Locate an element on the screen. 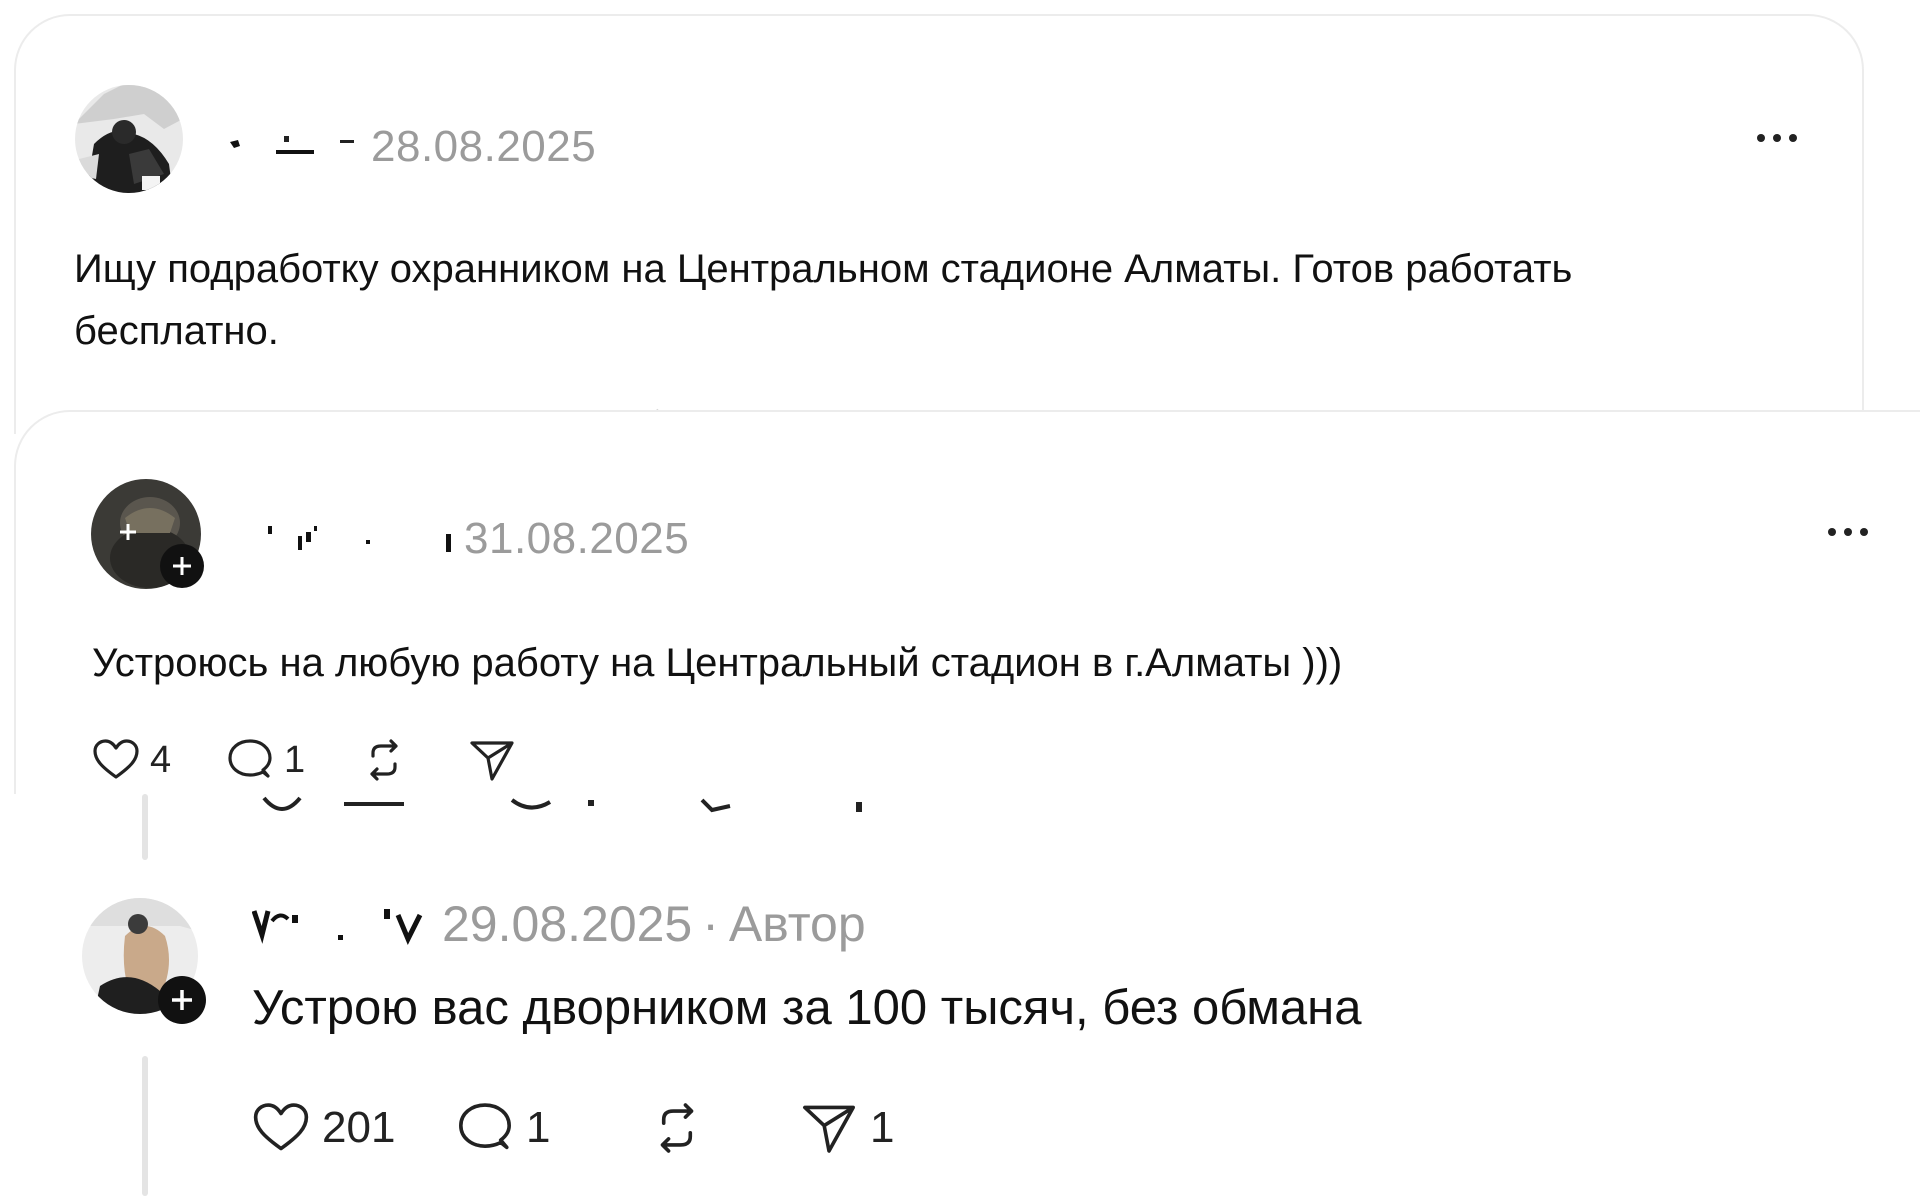 The width and height of the screenshot is (1920, 1200). like-count: 201 is located at coordinates (359, 1127).